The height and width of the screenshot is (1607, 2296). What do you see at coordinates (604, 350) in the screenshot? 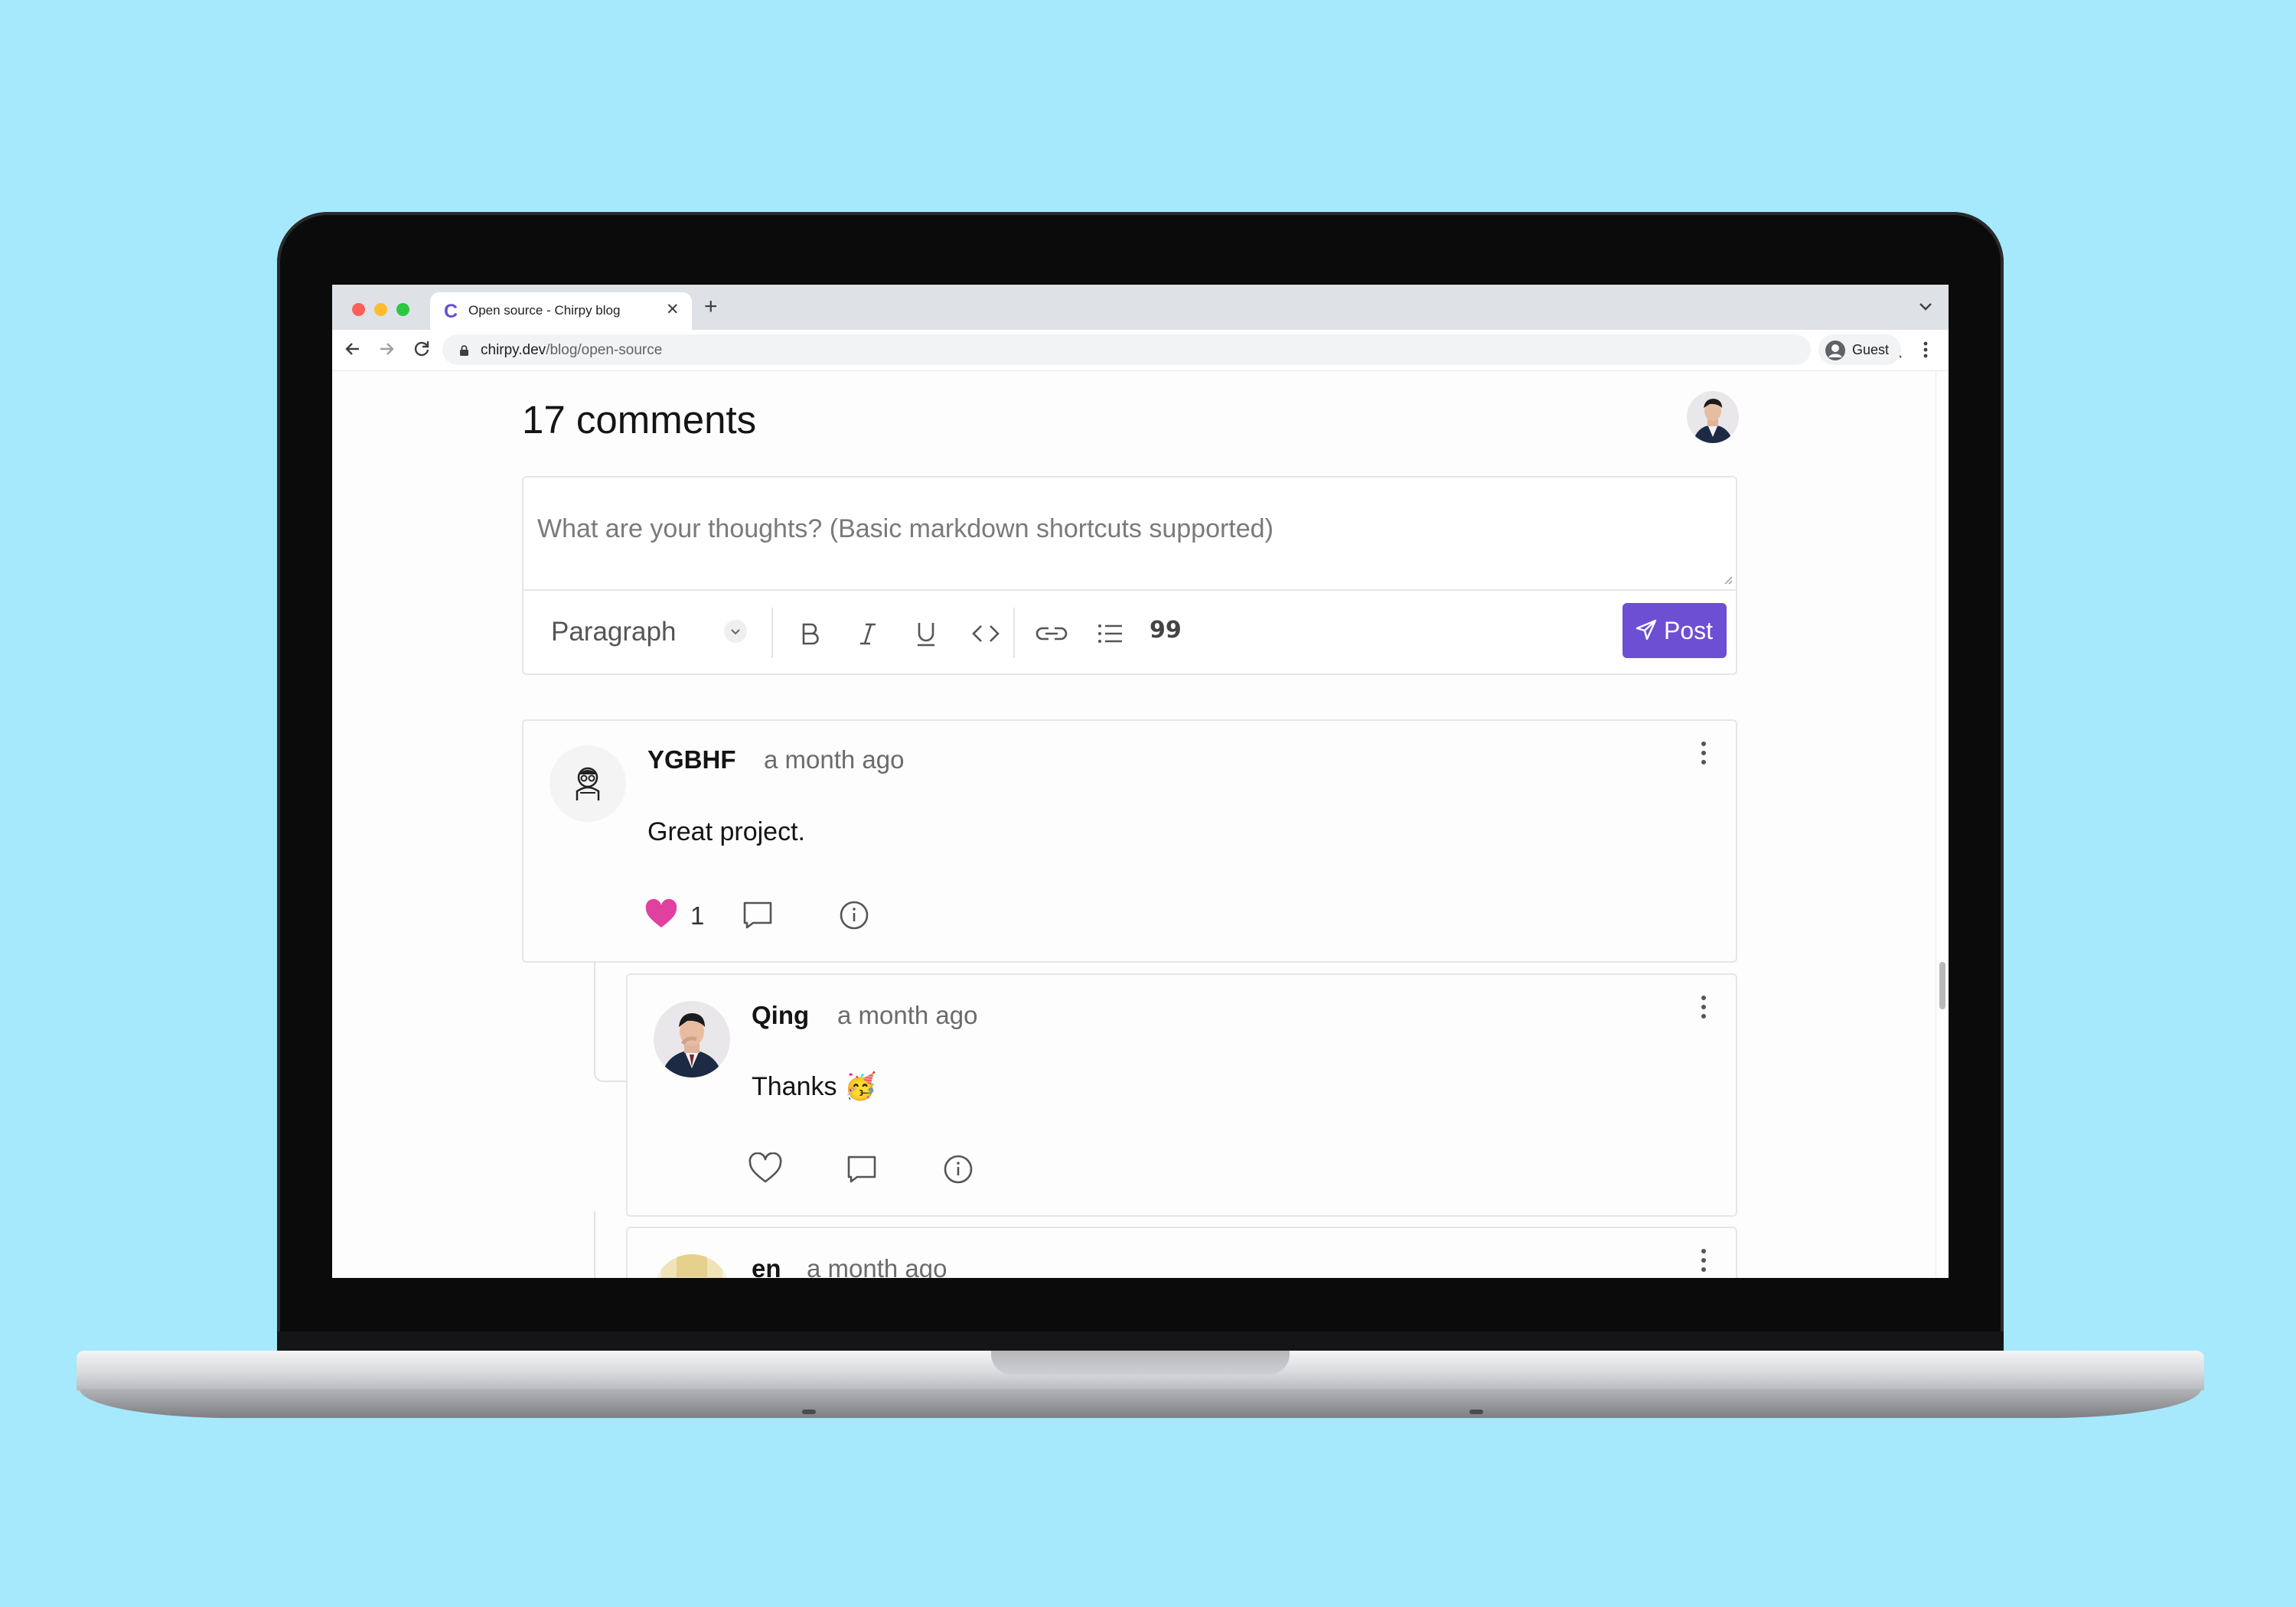
I see `url-path: /blog/open-source` at bounding box center [604, 350].